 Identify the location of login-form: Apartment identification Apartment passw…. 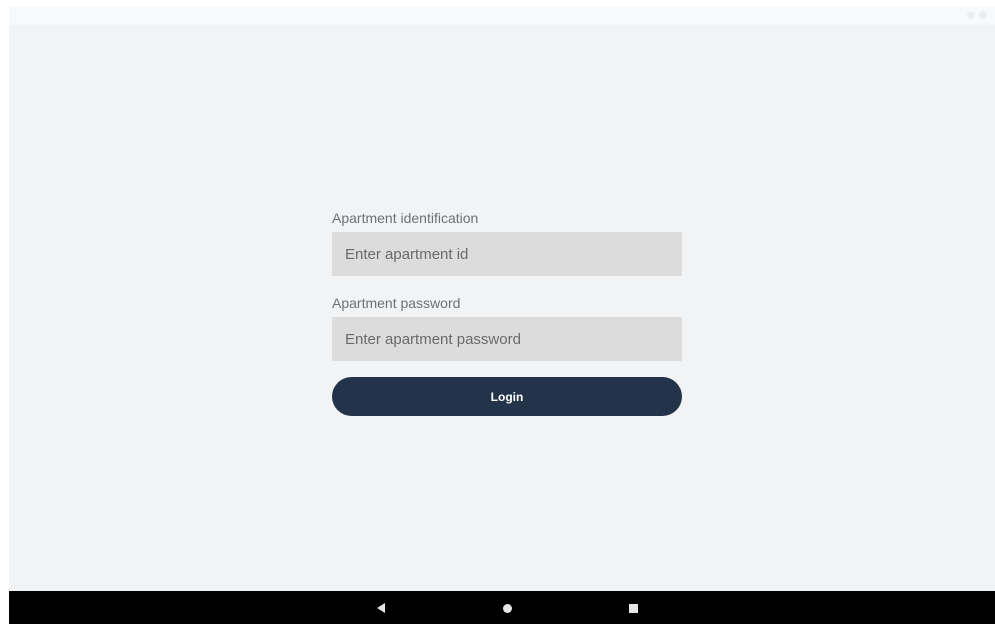
(507, 312).